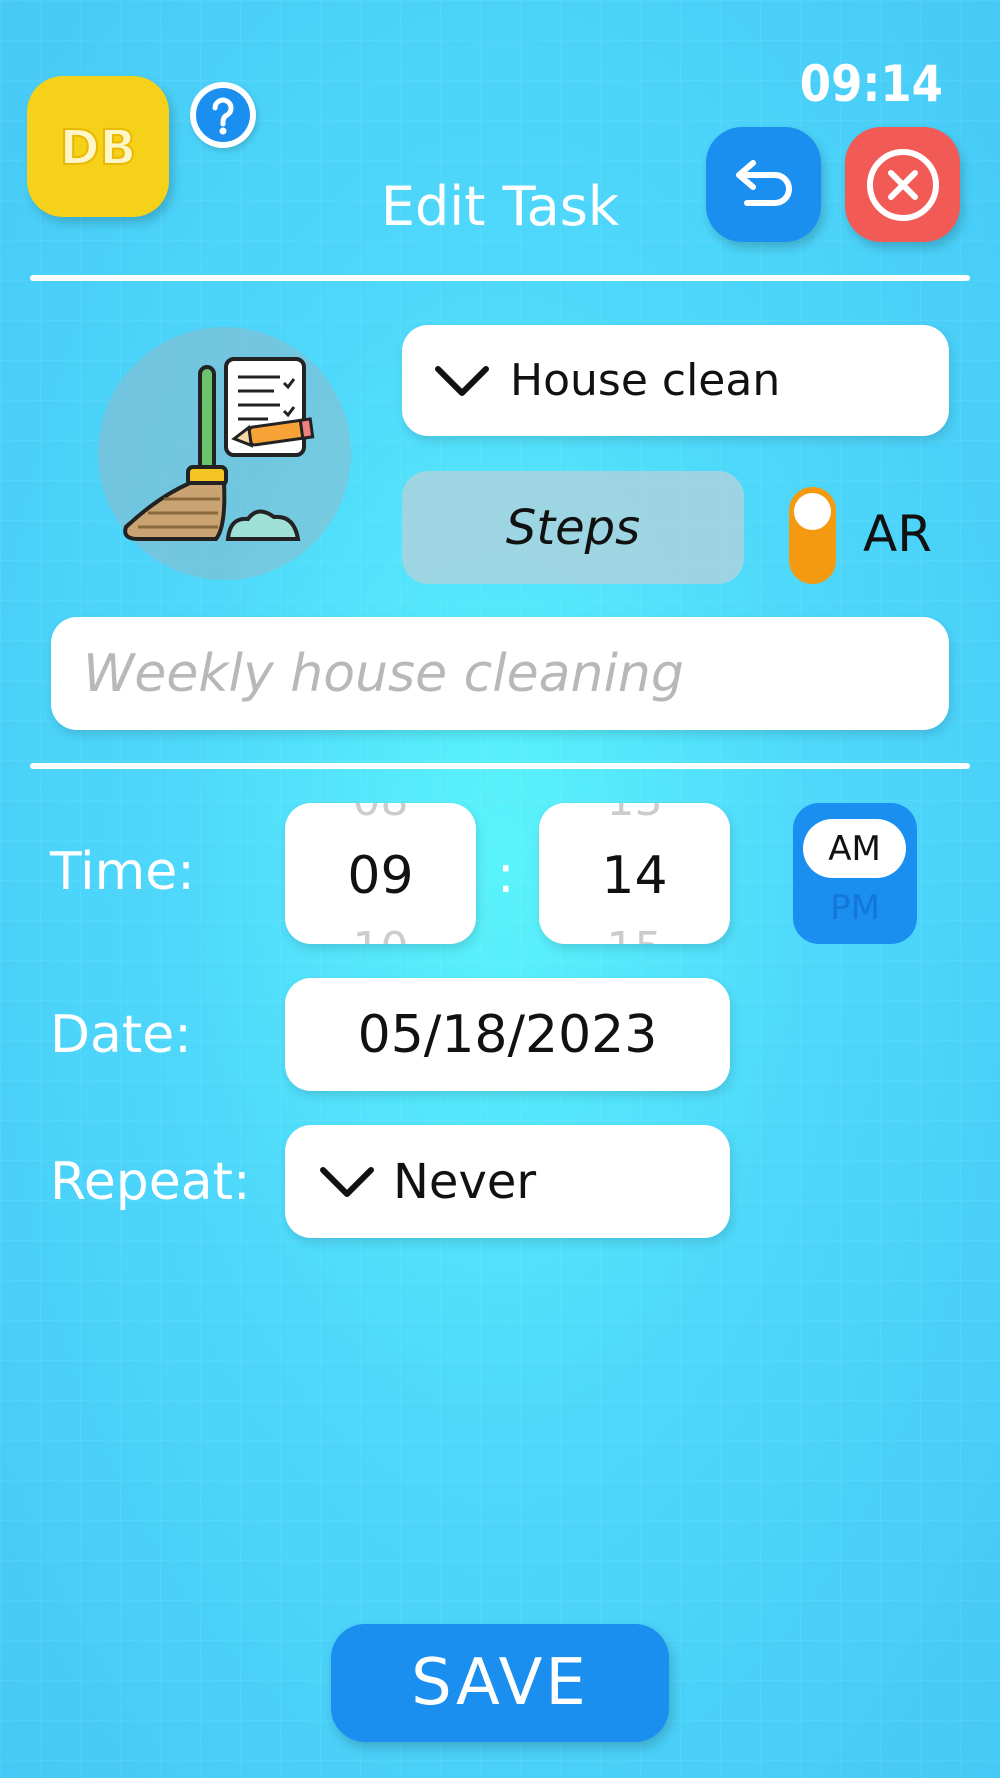 The image size is (1000, 1778). Describe the element at coordinates (121, 1035) in the screenshot. I see `date-label: Date:` at that location.